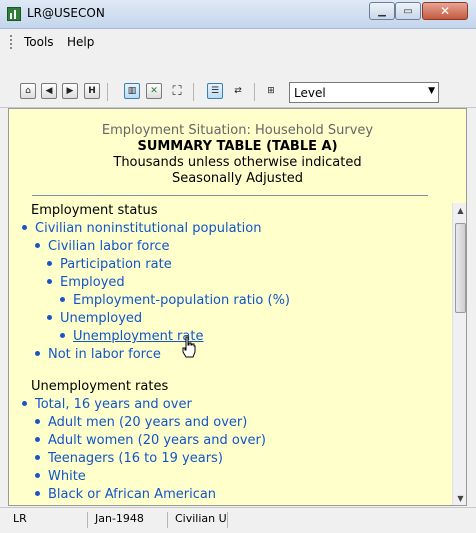 Image resolution: width=476 pixels, height=533 pixels. I want to click on list-item: Not in labor force, so click(98, 356).